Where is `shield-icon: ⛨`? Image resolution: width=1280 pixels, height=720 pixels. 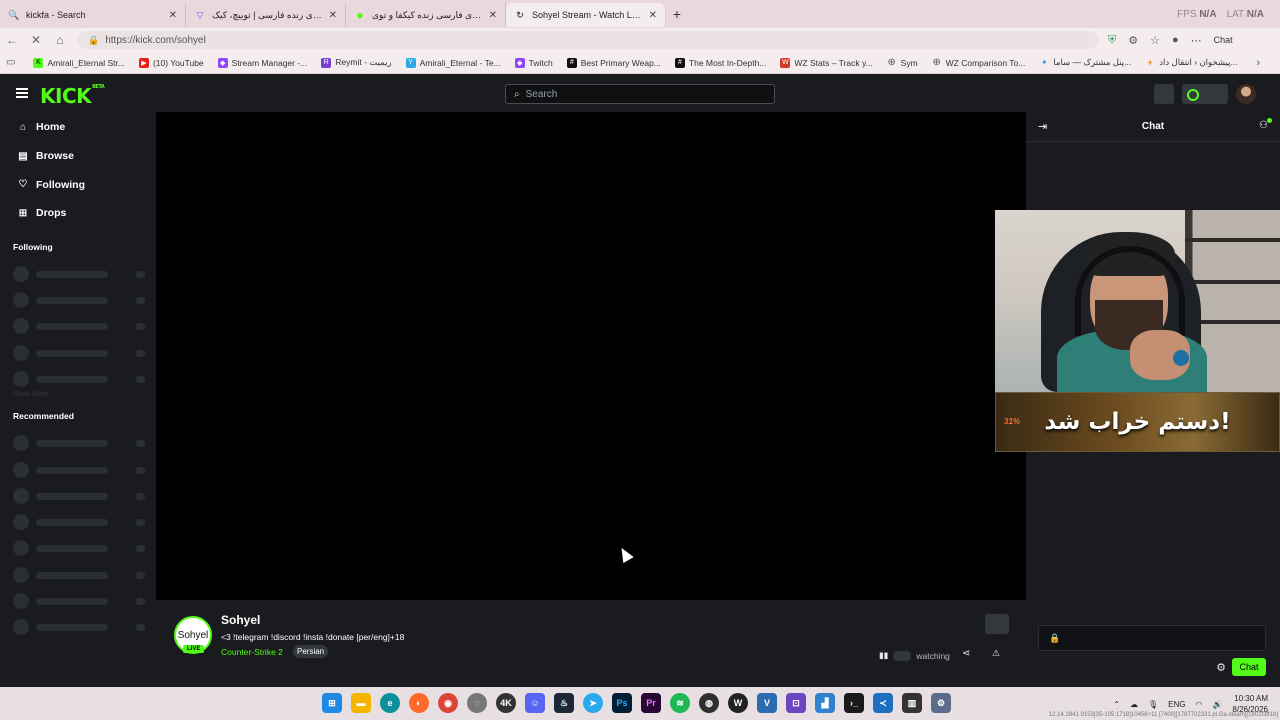 shield-icon: ⛨ is located at coordinates (1112, 40).